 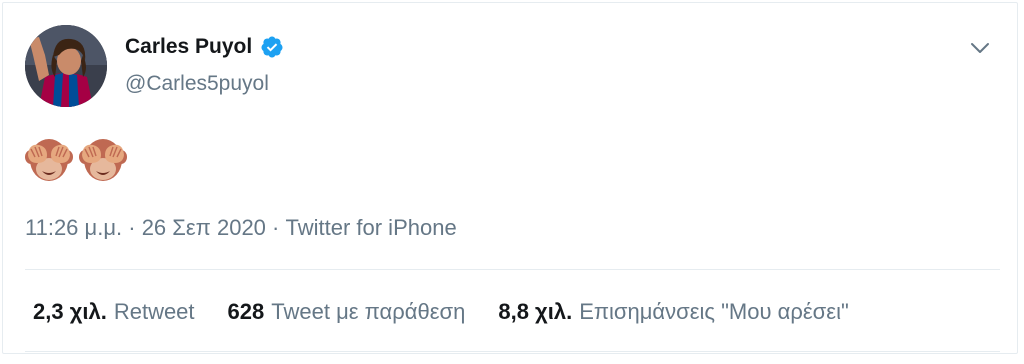 I want to click on quotes-stat: 628 Tweet με παράθεση, so click(x=347, y=312).